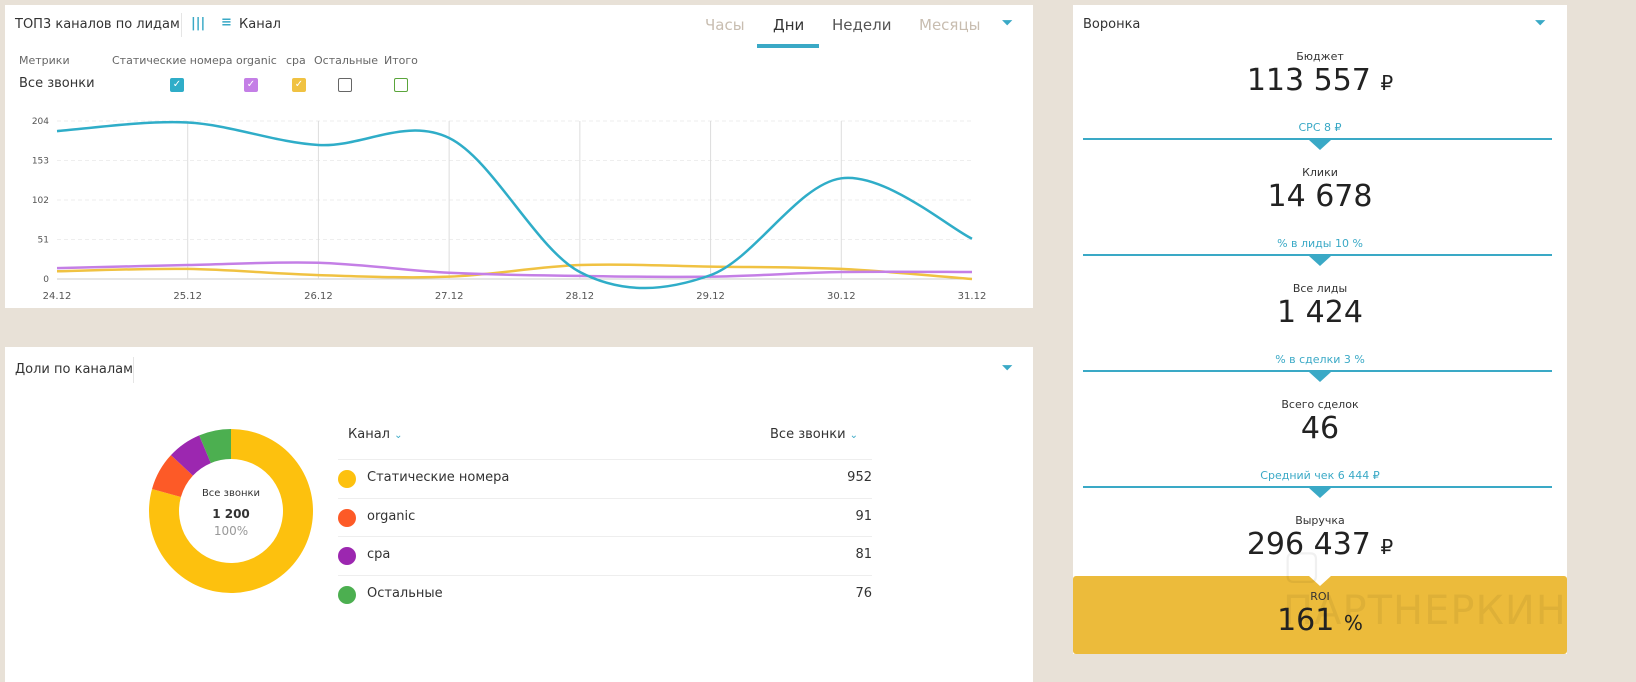  What do you see at coordinates (256, 60) in the screenshot?
I see `column-header: organic` at bounding box center [256, 60].